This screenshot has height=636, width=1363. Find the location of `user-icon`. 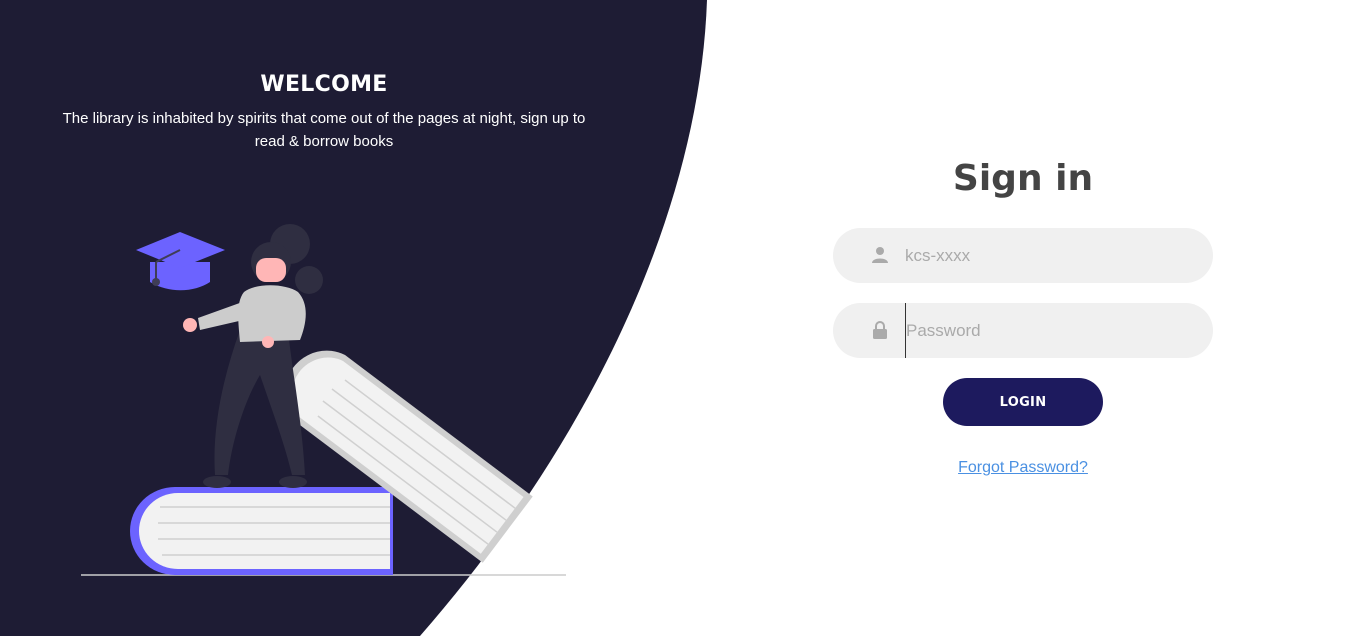

user-icon is located at coordinates (880, 255).